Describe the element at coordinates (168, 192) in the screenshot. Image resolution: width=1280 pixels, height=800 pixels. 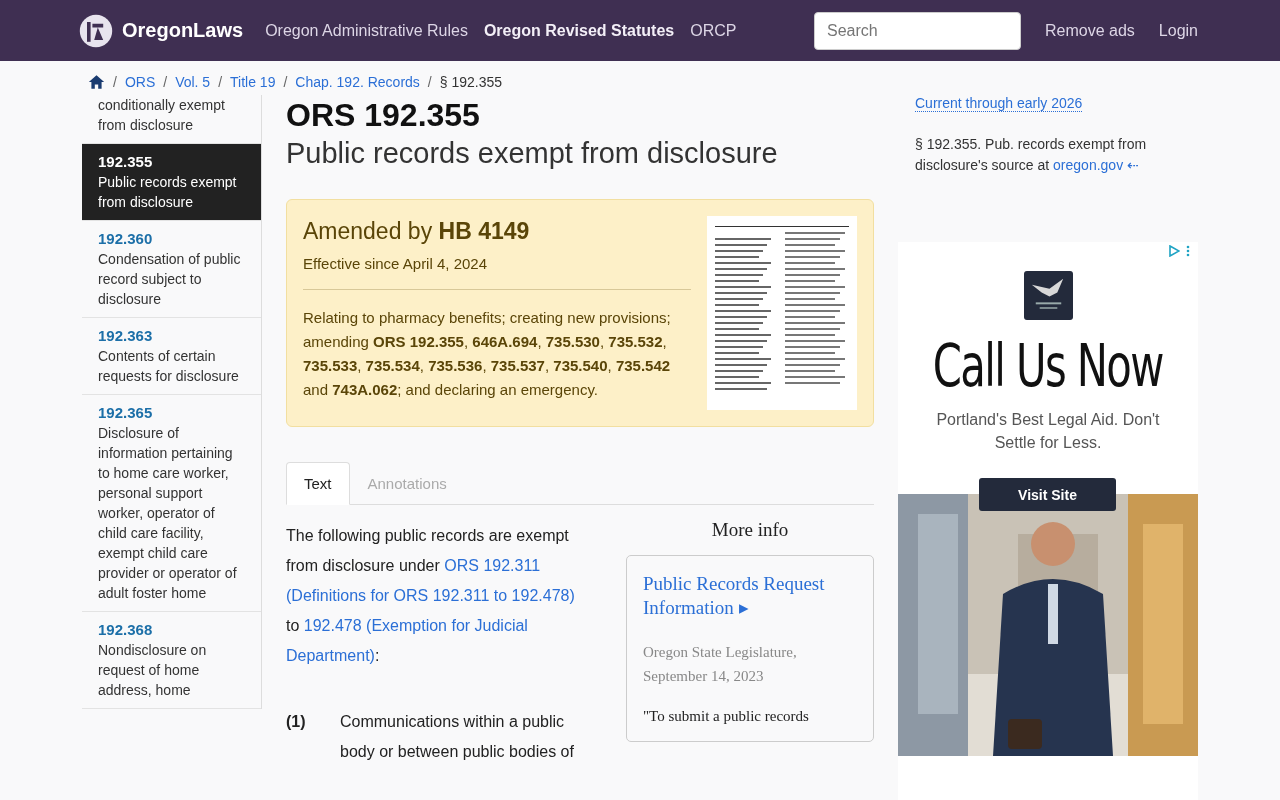
I see `section-title: Public records exempt from disclosure` at that location.